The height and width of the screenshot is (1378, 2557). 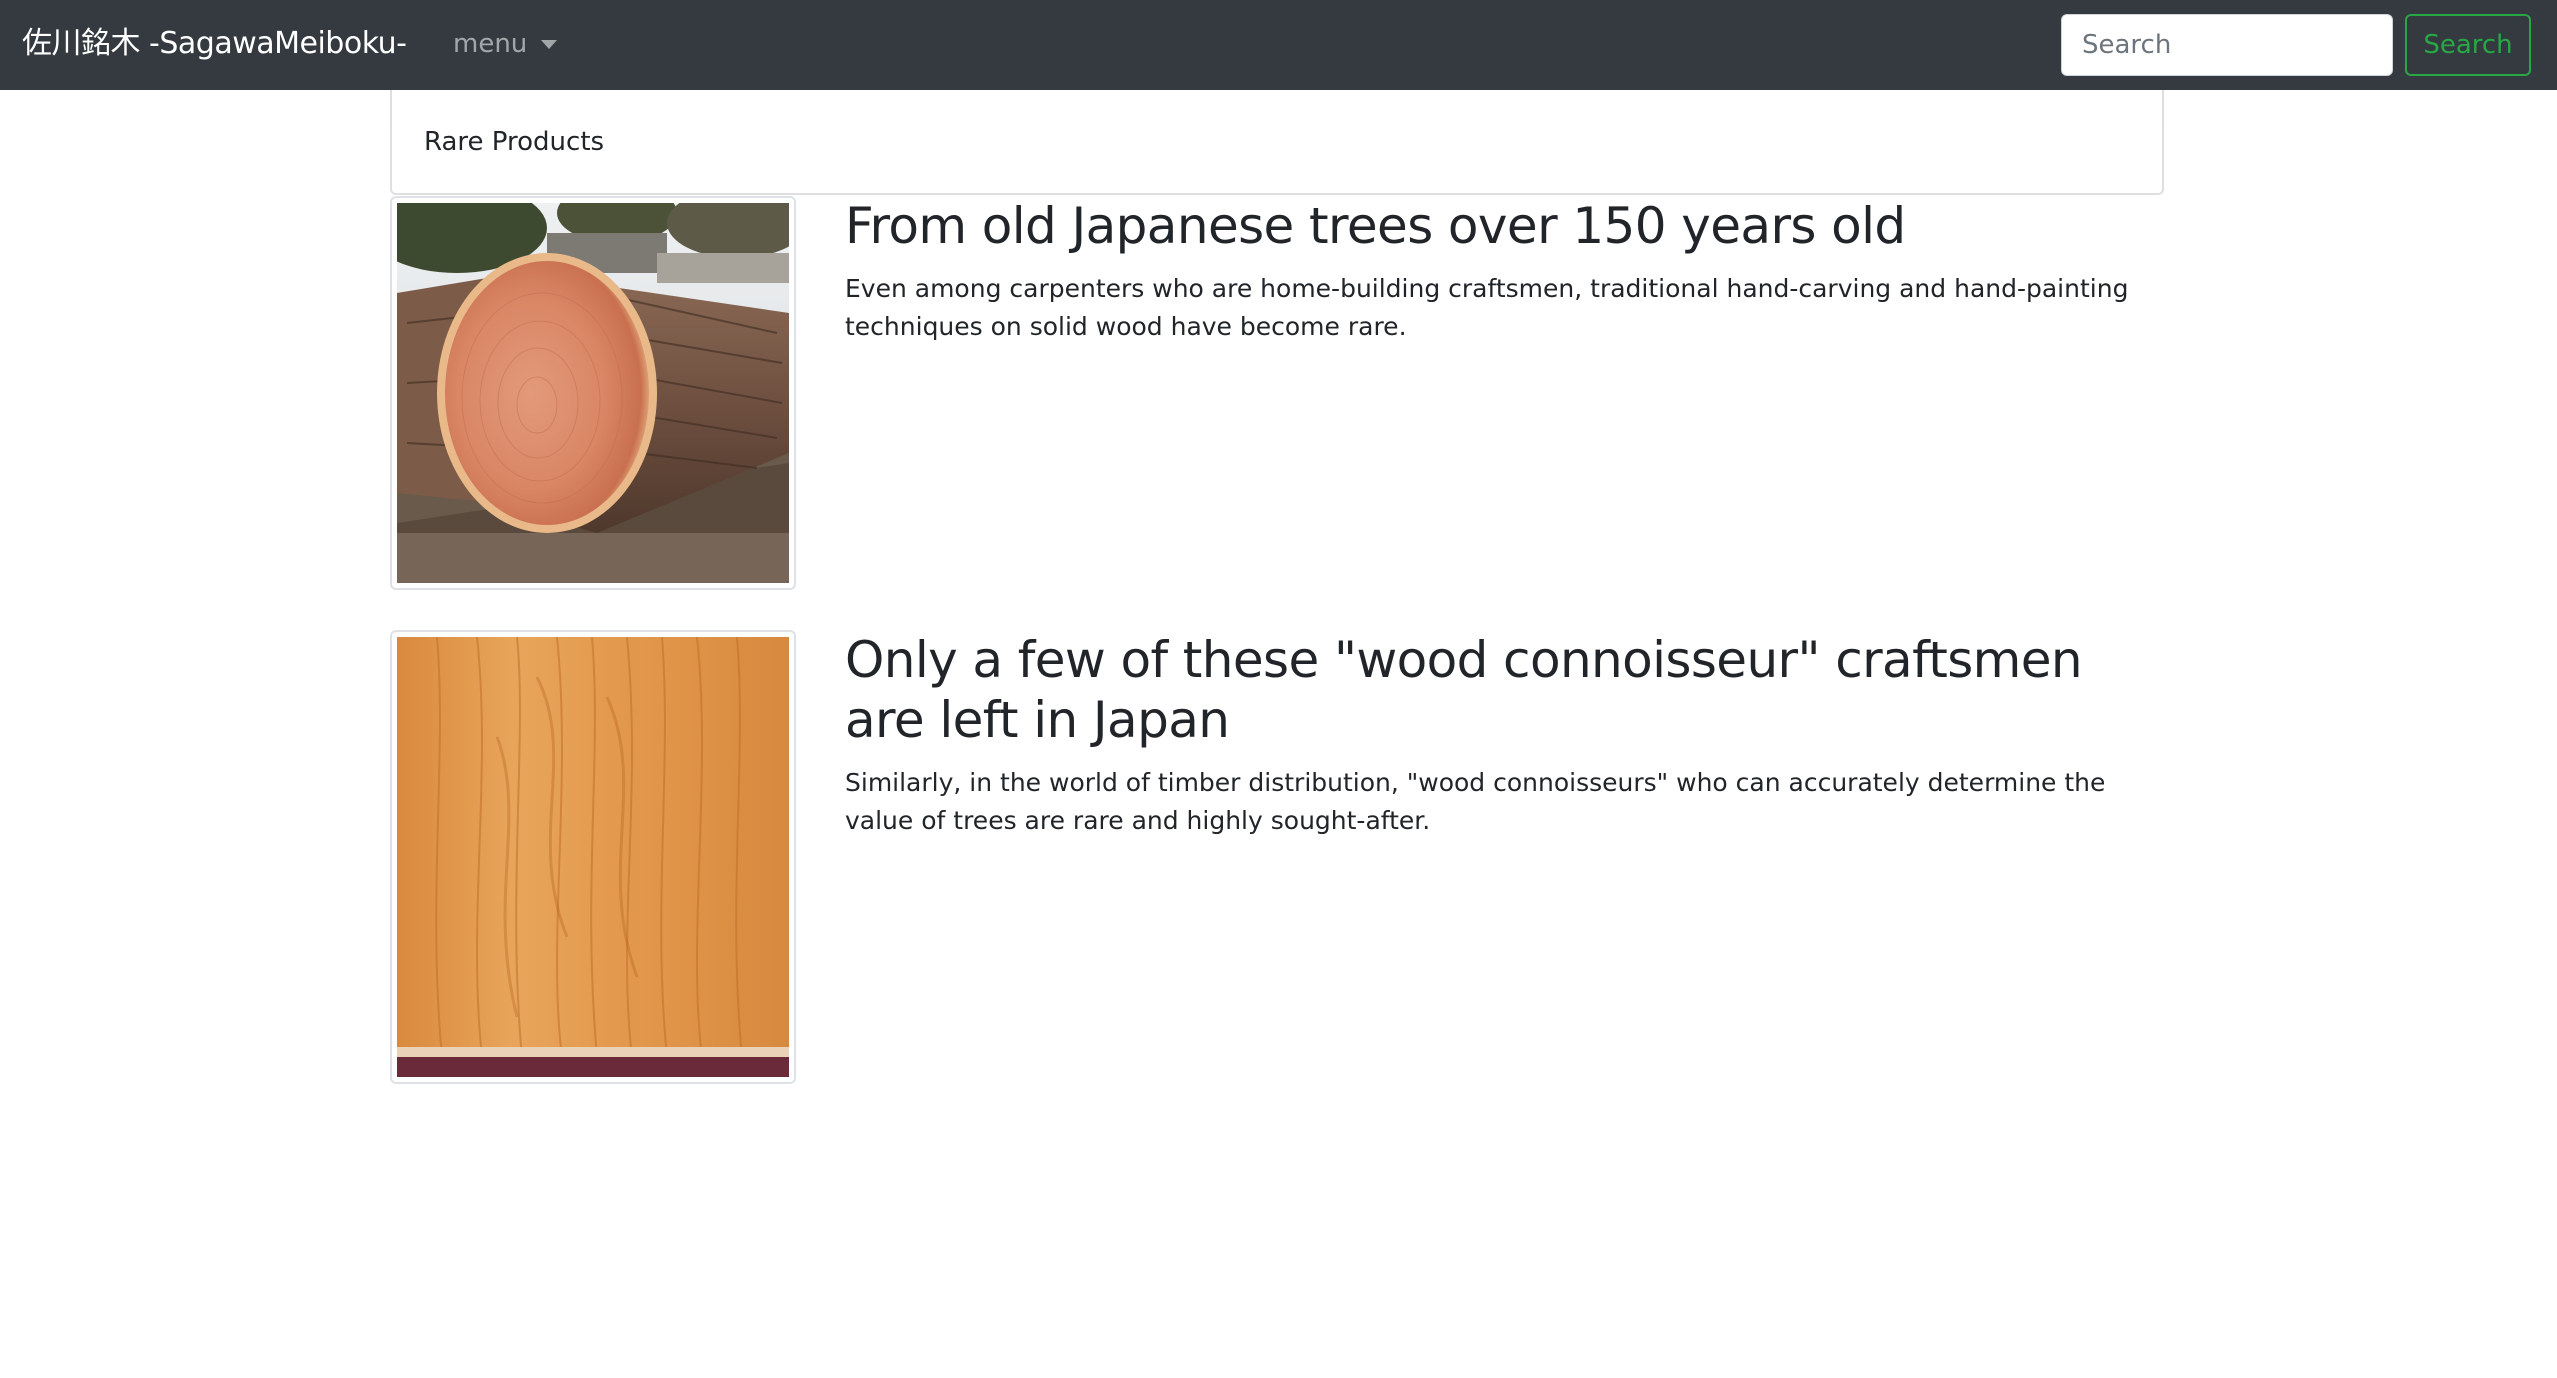 I want to click on wood-grain-photo-thumbnail, so click(x=593, y=857).